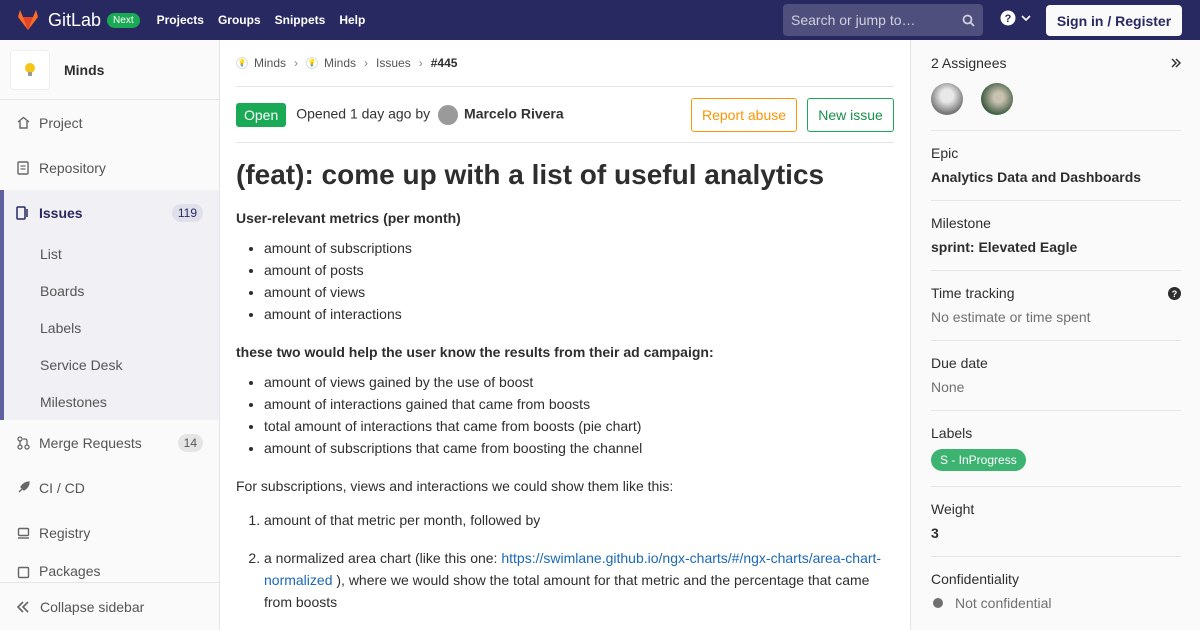 The image size is (1200, 630). Describe the element at coordinates (363, 113) in the screenshot. I see `opened-label: Opened 1 day ago by` at that location.